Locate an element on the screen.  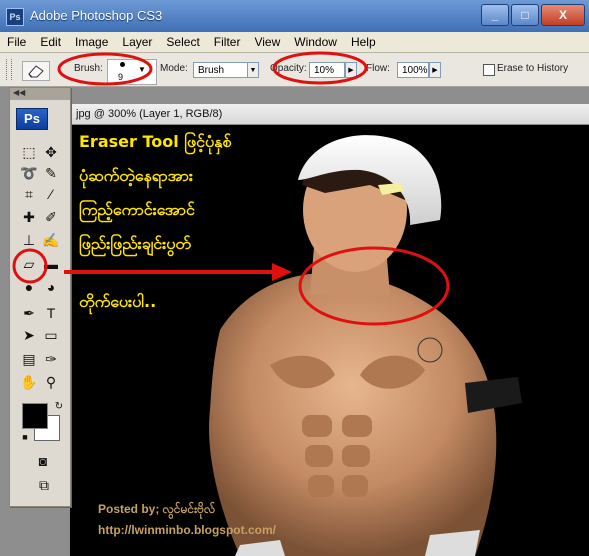
pen-tool-icon: ✒ is located at coordinates (29, 313).